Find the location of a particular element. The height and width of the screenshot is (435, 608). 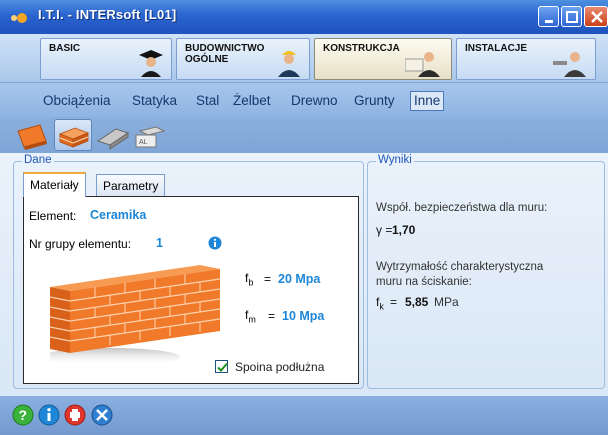

engineer-icon is located at coordinates (422, 64).